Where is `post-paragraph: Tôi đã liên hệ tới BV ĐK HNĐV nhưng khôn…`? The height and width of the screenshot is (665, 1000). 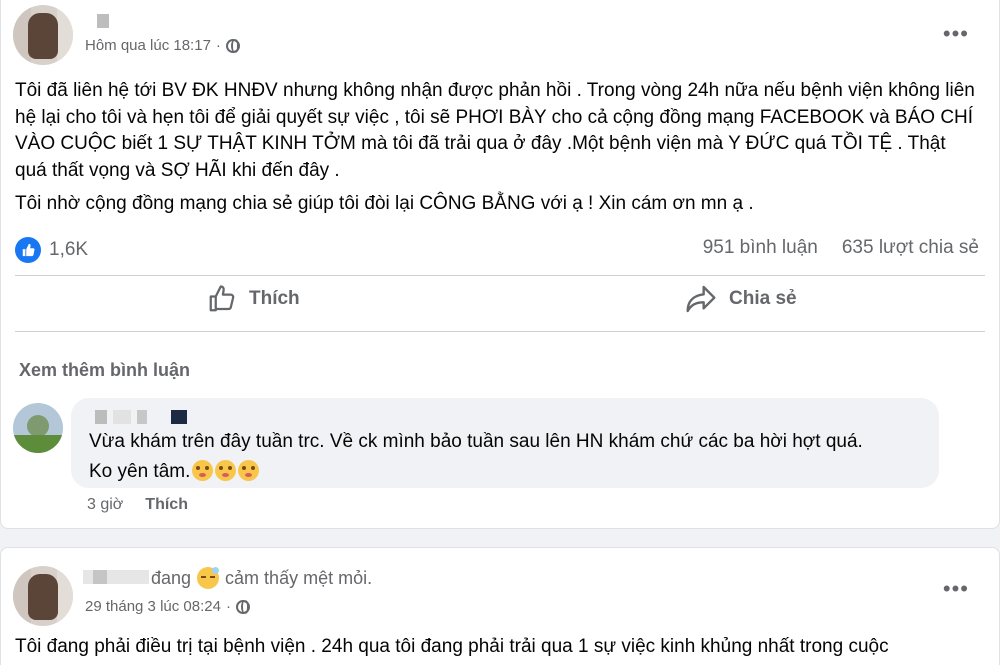
post-paragraph: Tôi đã liên hệ tới BV ĐK HNĐV nhưng khôn… is located at coordinates (495, 130).